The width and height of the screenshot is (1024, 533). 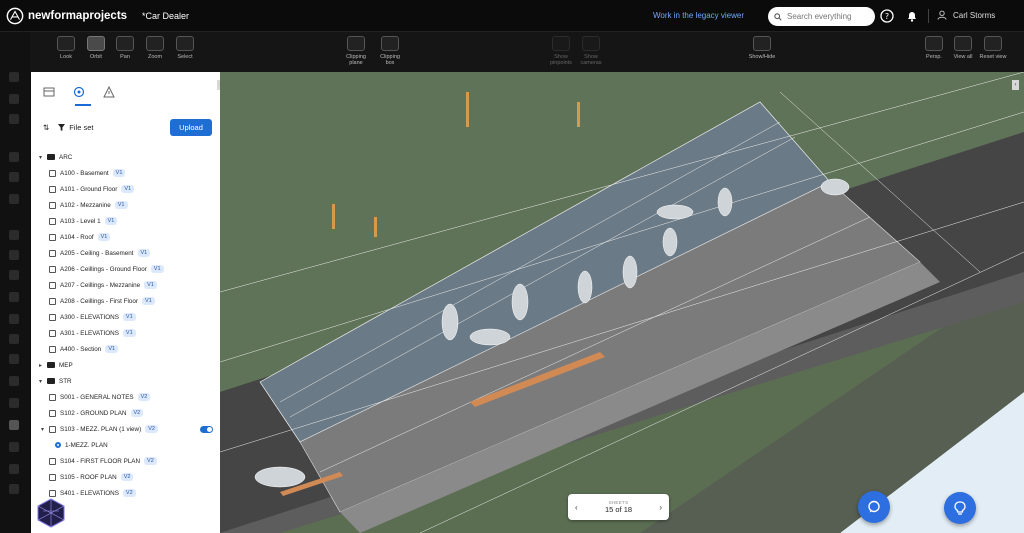 What do you see at coordinates (698, 15) in the screenshot?
I see `legacy-viewer-link: Work in the legacy viewer` at bounding box center [698, 15].